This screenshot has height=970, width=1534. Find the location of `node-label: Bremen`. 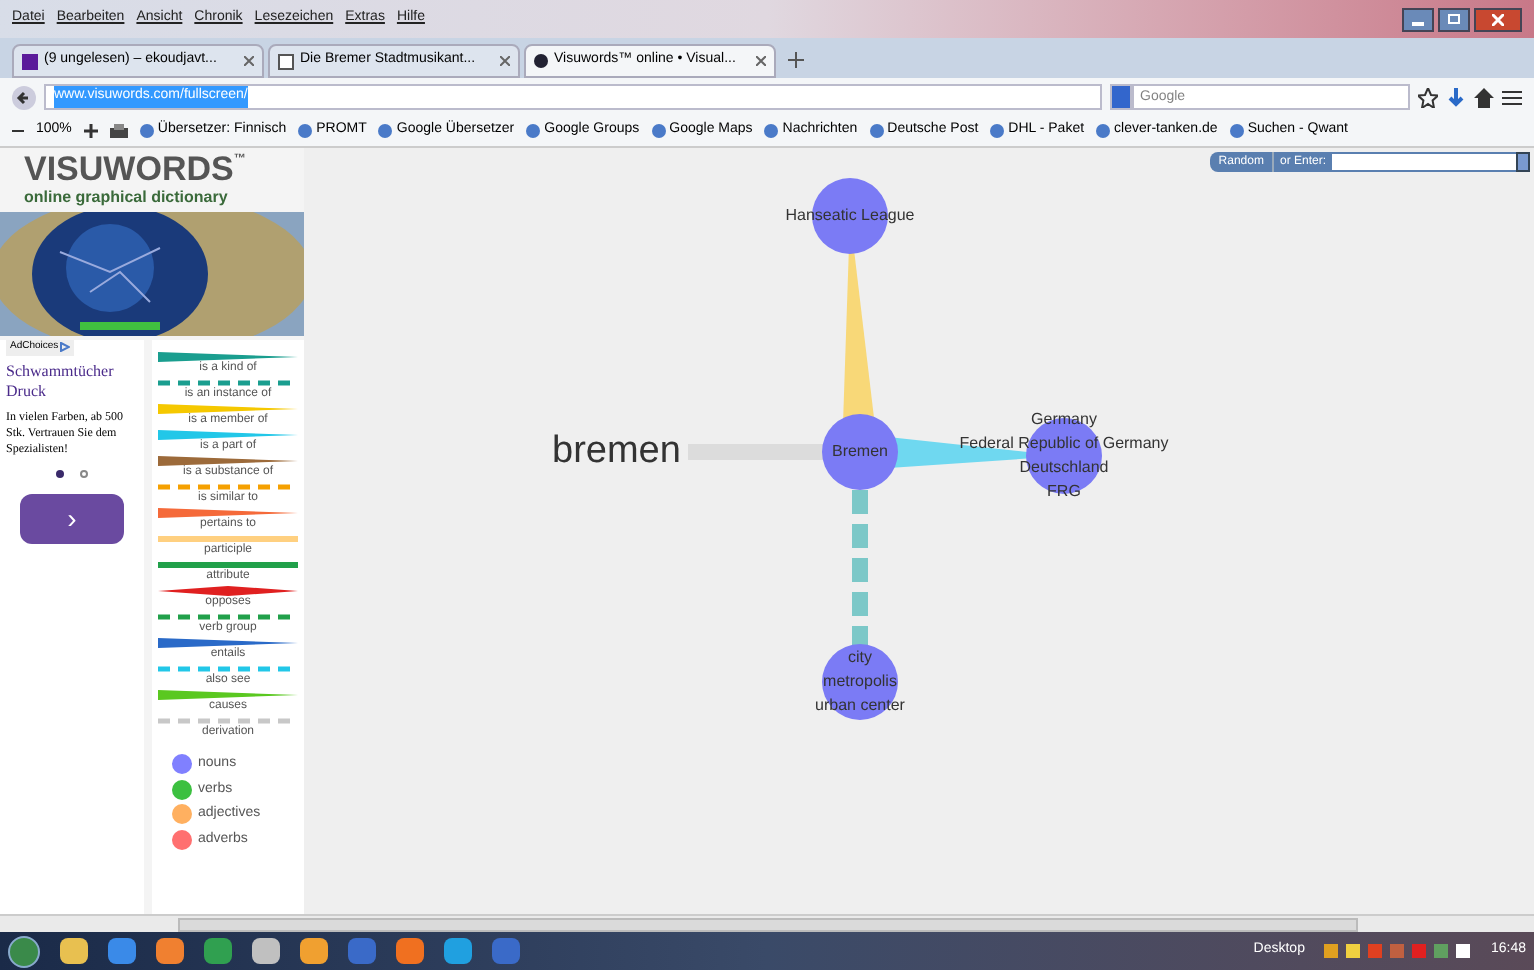

node-label: Bremen is located at coordinates (859, 452).